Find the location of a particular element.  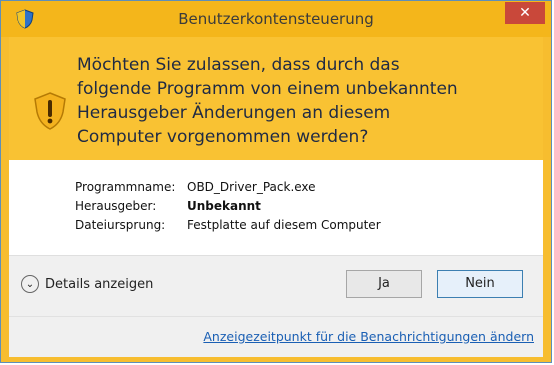

window-title: Benutzerkontensteuerung is located at coordinates (276, 19).